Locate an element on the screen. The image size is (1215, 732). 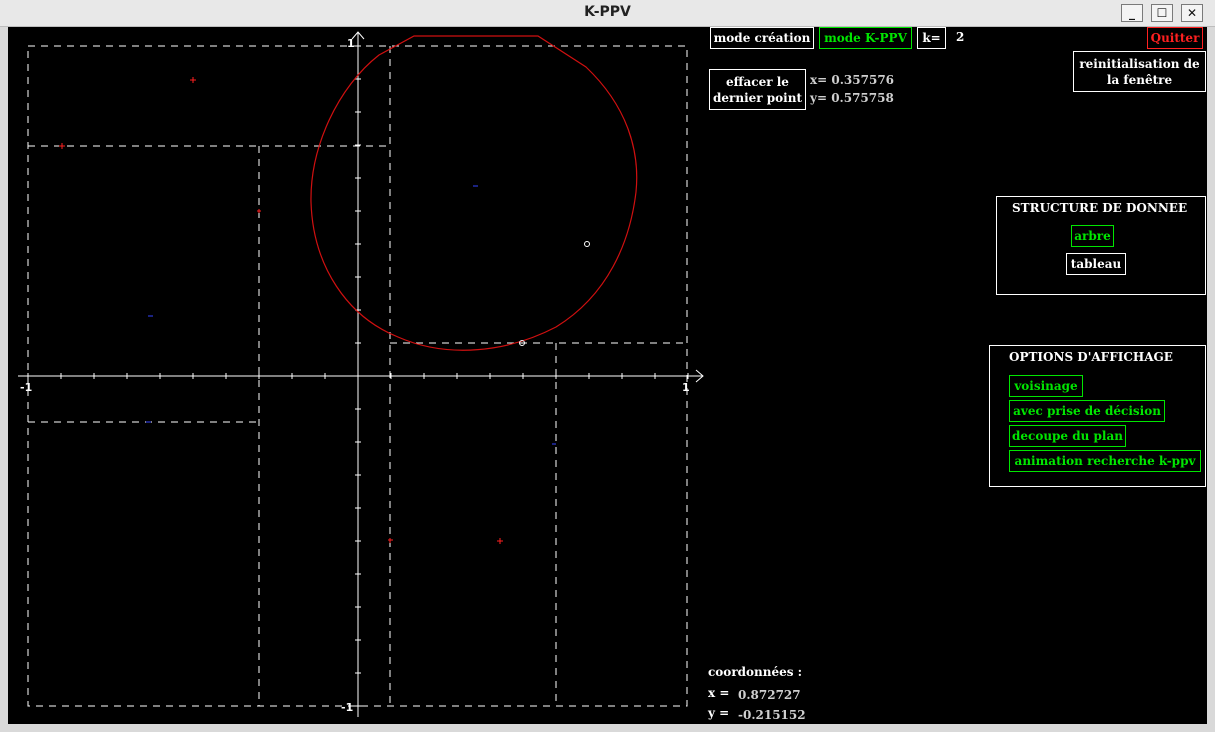
title-bar: K-PPV _ ☐ ✕ is located at coordinates (607, 13).